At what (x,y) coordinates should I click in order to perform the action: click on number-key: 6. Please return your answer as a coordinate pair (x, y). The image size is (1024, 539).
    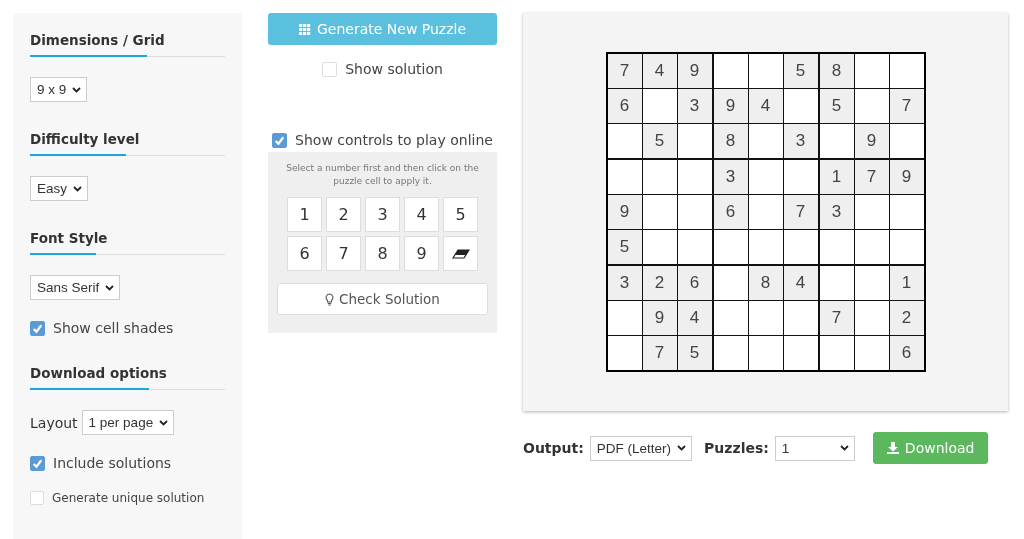
    Looking at the image, I should click on (304, 254).